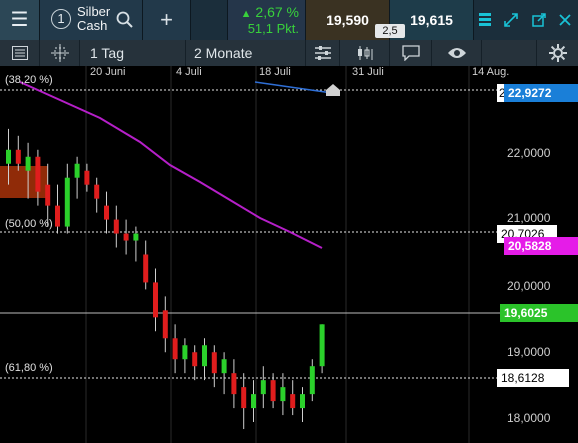 This screenshot has width=578, height=443. What do you see at coordinates (529, 286) in the screenshot?
I see `y-tick: 20,0000` at bounding box center [529, 286].